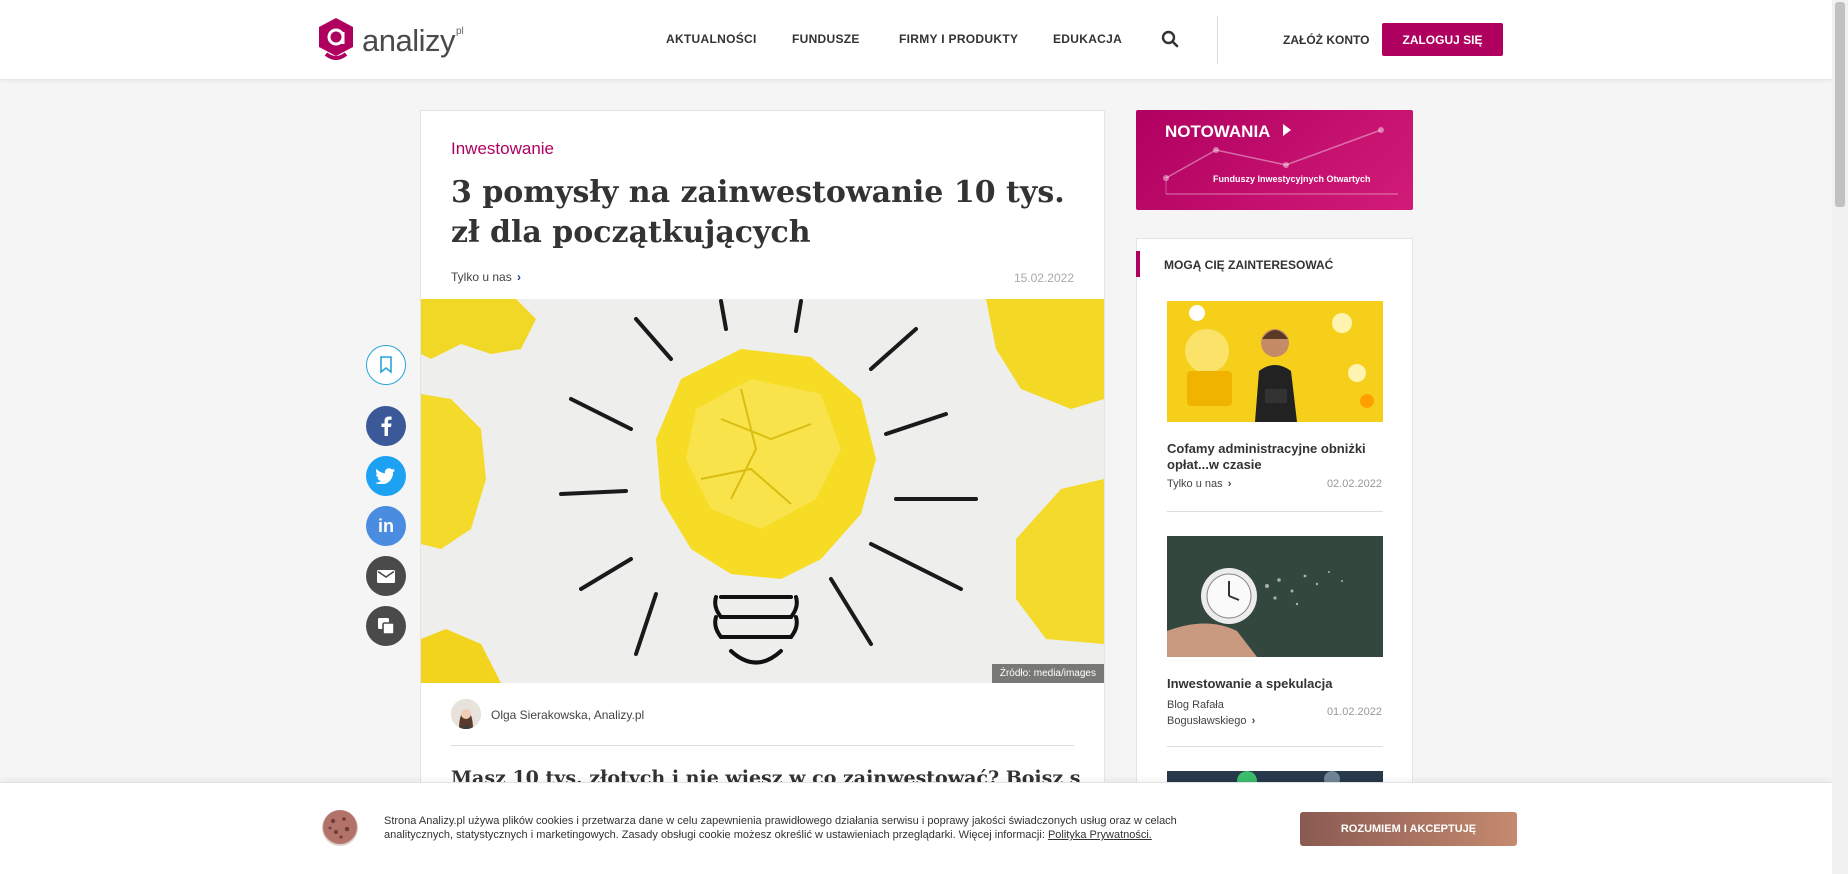  What do you see at coordinates (567, 715) in the screenshot?
I see `author-name: Olga Sierakowska, Analizy.pl` at bounding box center [567, 715].